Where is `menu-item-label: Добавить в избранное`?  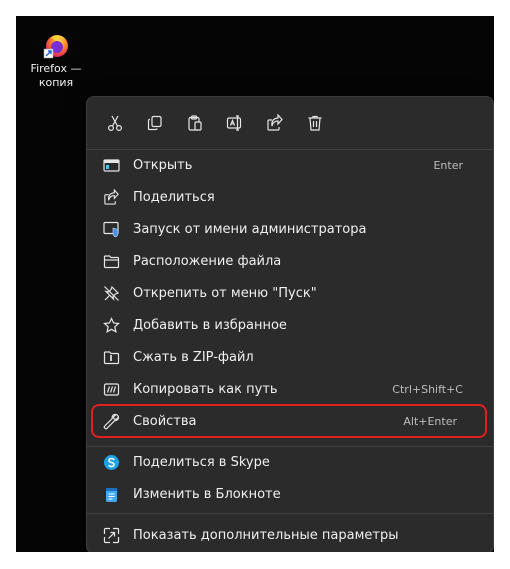 menu-item-label: Добавить в избранное is located at coordinates (210, 325).